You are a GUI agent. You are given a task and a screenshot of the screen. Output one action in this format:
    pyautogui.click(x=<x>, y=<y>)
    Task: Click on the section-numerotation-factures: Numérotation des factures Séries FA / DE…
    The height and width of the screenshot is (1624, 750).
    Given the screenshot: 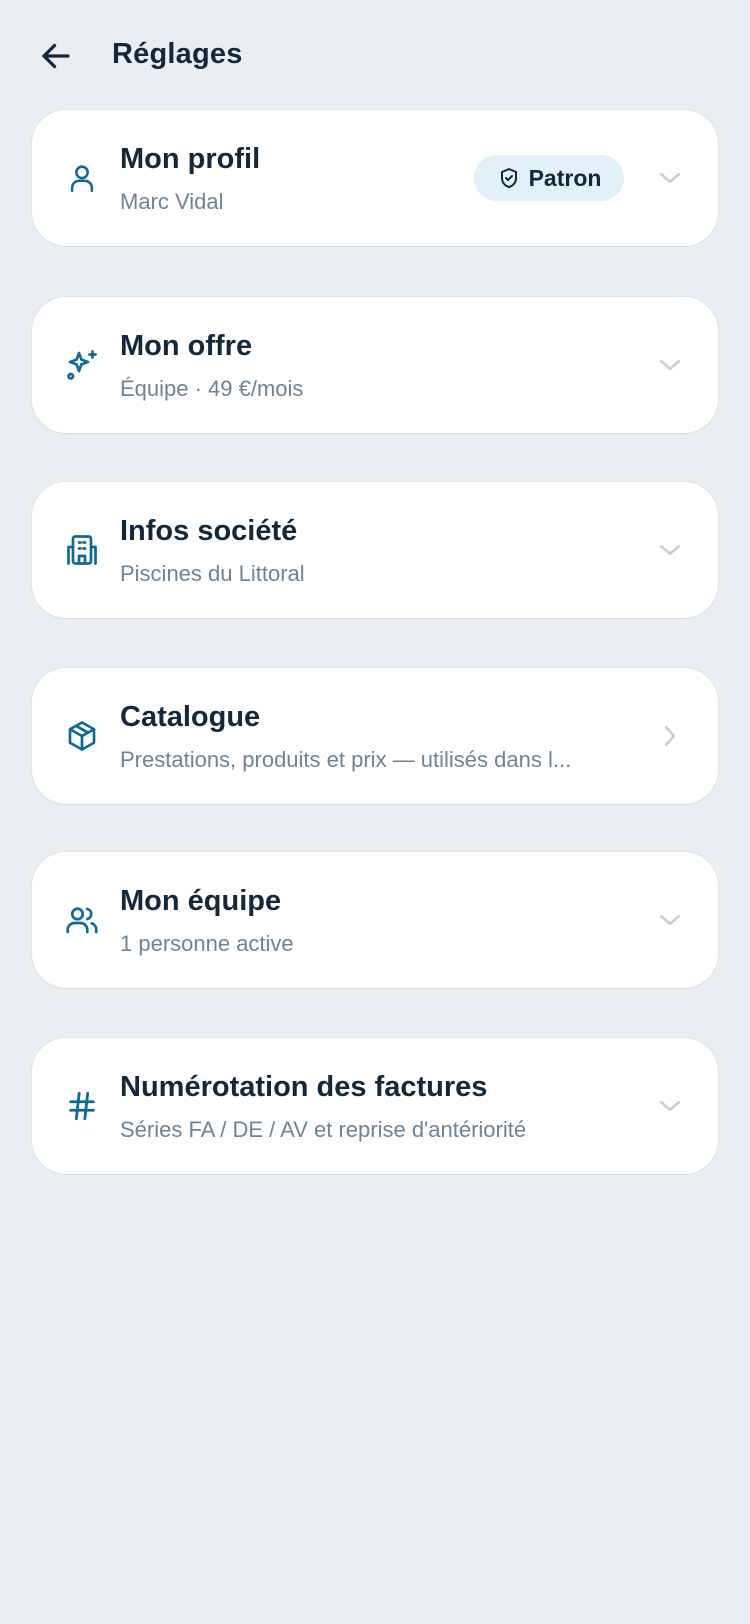 What is the action you would take?
    pyautogui.click(x=375, y=1106)
    